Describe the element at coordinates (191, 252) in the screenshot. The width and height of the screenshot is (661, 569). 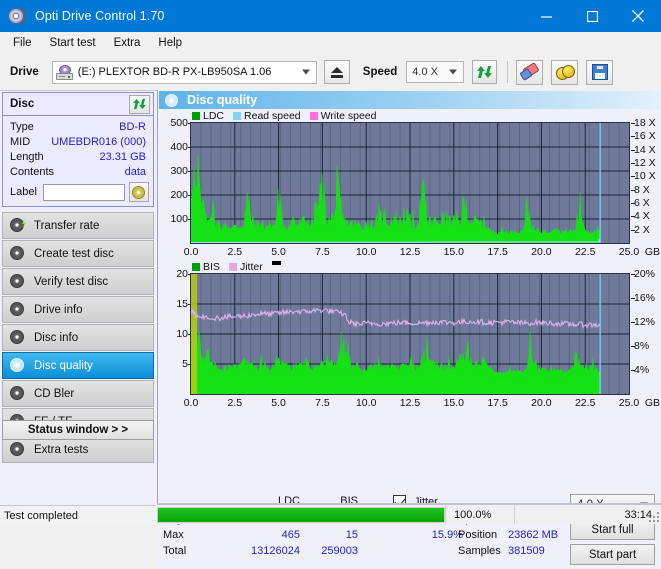
I see `x-tick-label: 0.0` at that location.